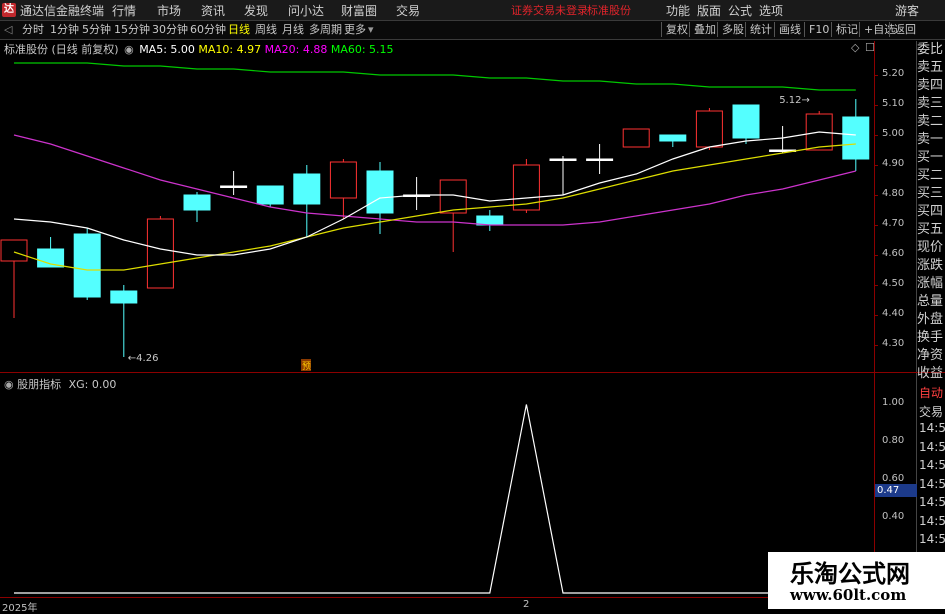  I want to click on more-chevron-icon: ▾, so click(371, 30).